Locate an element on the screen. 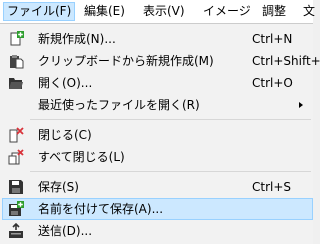 This screenshot has height=244, width=320. close-all-icon is located at coordinates (16, 157).